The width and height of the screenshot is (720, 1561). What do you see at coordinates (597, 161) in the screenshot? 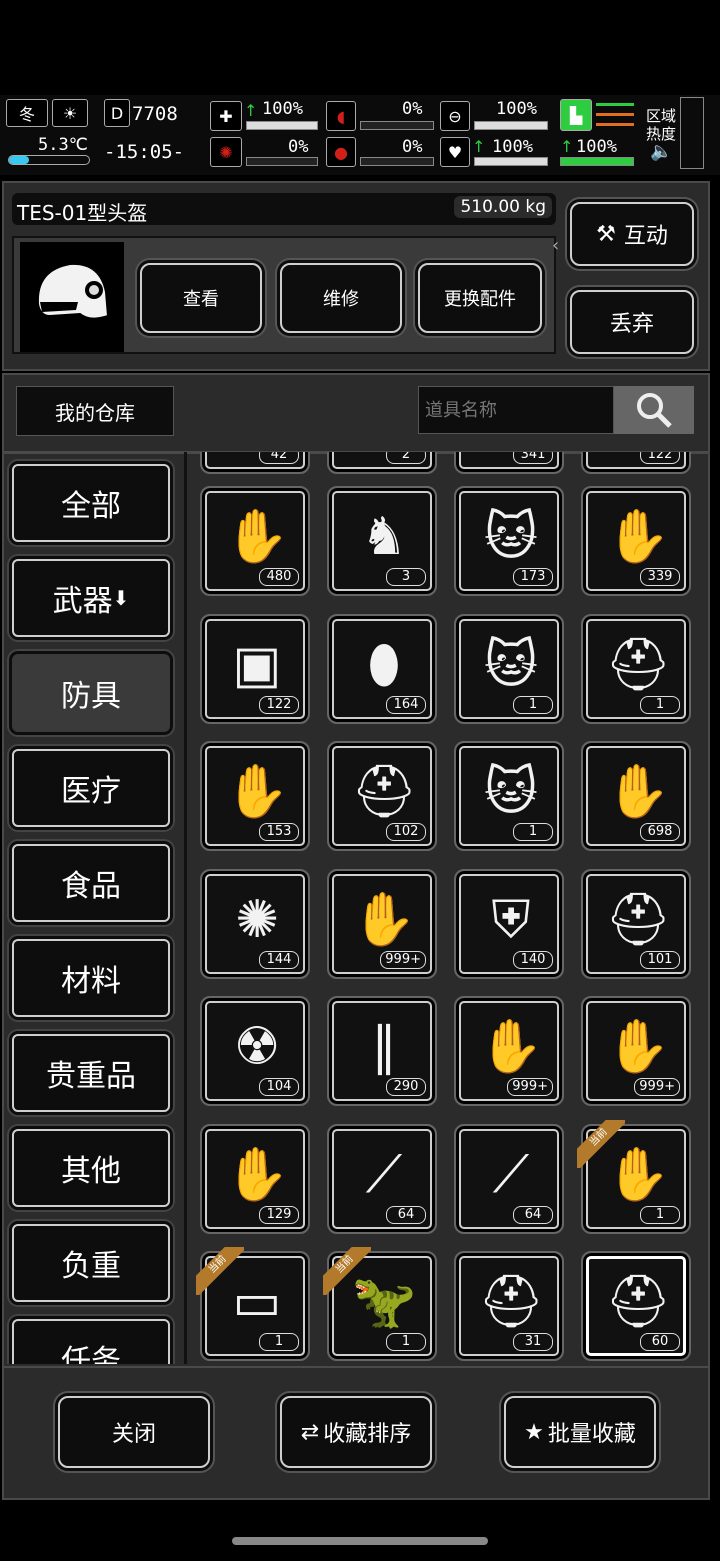
I see `stamina-bar` at bounding box center [597, 161].